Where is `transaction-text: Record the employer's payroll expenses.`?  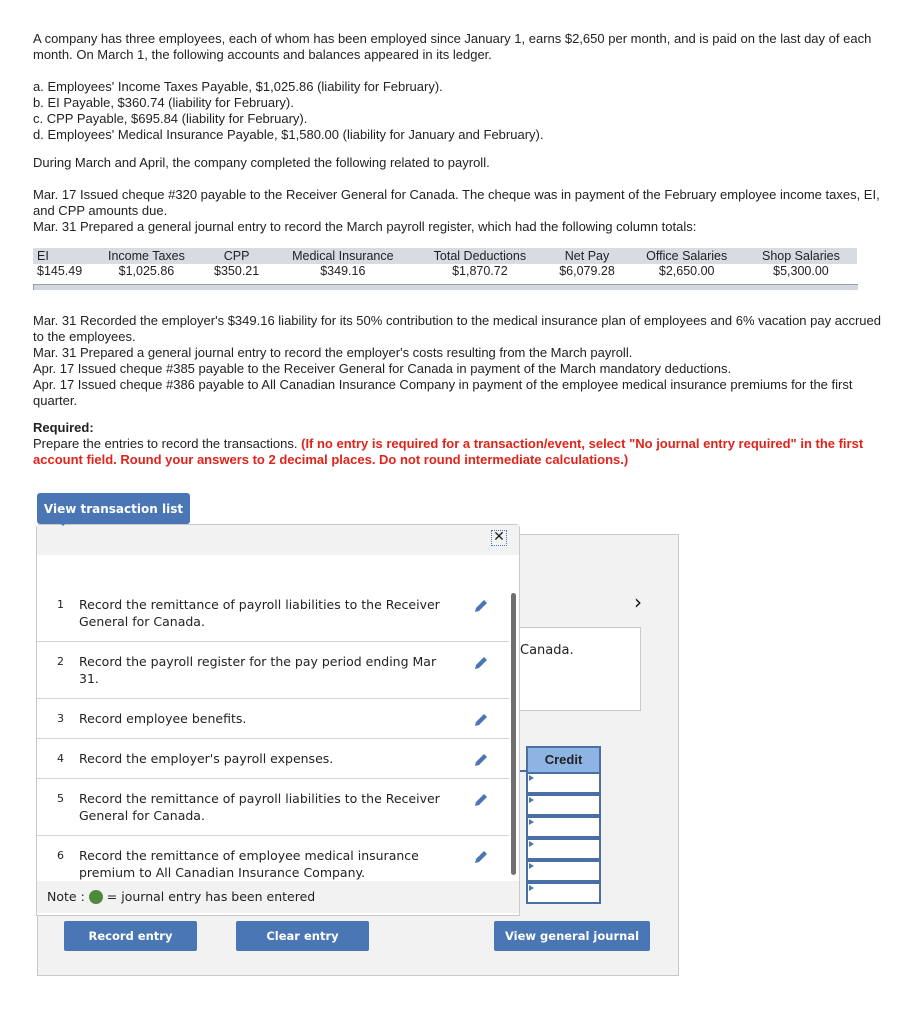 transaction-text: Record the employer's payroll expenses. is located at coordinates (206, 758).